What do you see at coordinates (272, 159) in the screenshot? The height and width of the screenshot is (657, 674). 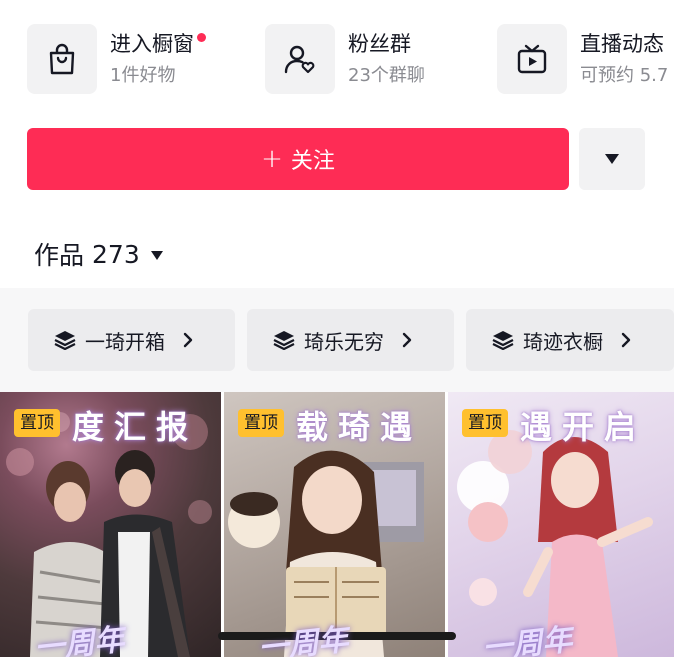 I see `plus-icon: +` at bounding box center [272, 159].